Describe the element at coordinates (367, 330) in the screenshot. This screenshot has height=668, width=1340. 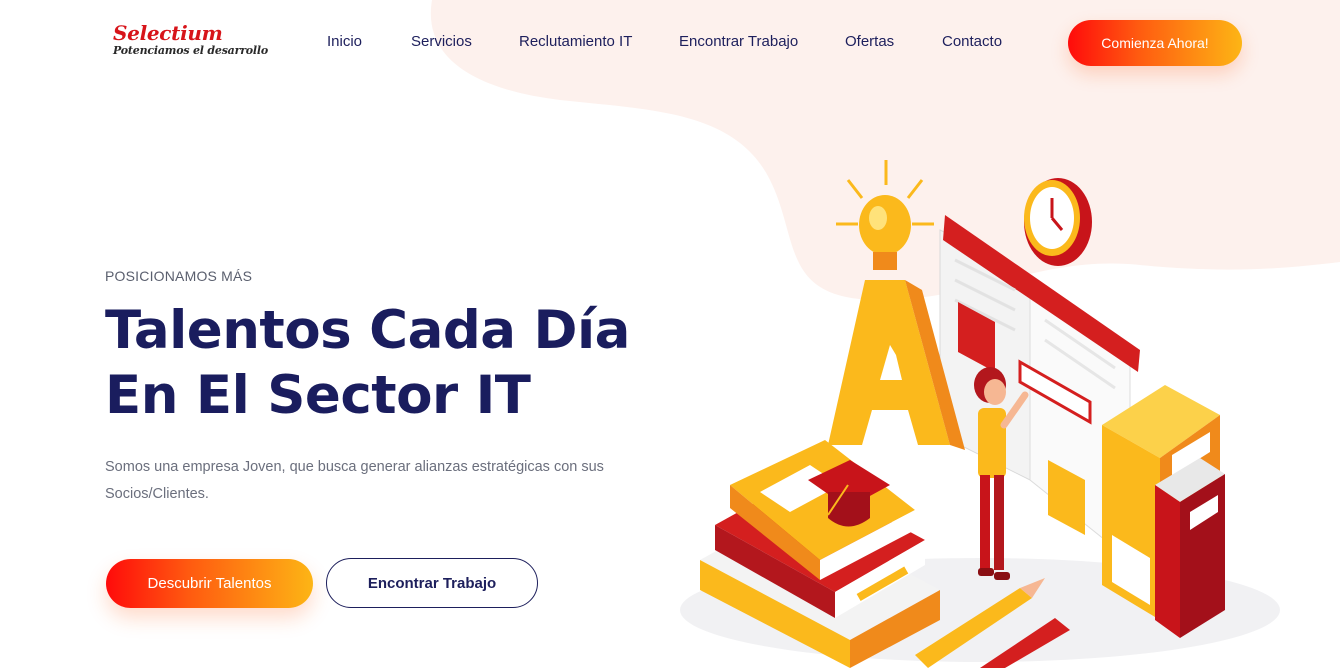
I see `hero-title-line-1: Talentos Cada Día` at that location.